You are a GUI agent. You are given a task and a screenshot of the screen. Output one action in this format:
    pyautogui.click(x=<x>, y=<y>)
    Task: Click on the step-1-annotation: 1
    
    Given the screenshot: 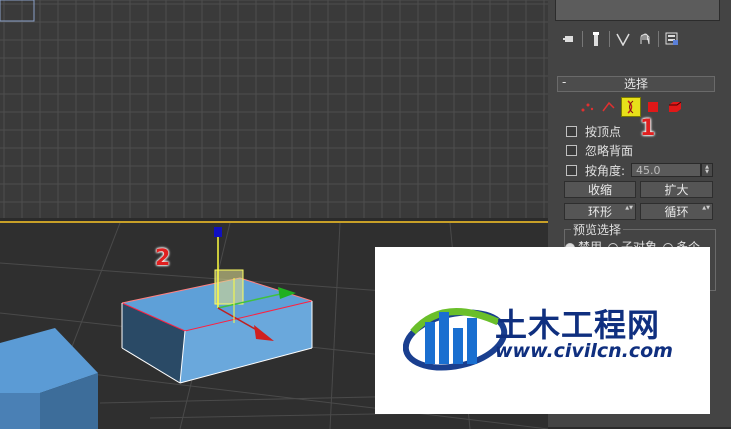 What is the action you would take?
    pyautogui.click(x=648, y=128)
    